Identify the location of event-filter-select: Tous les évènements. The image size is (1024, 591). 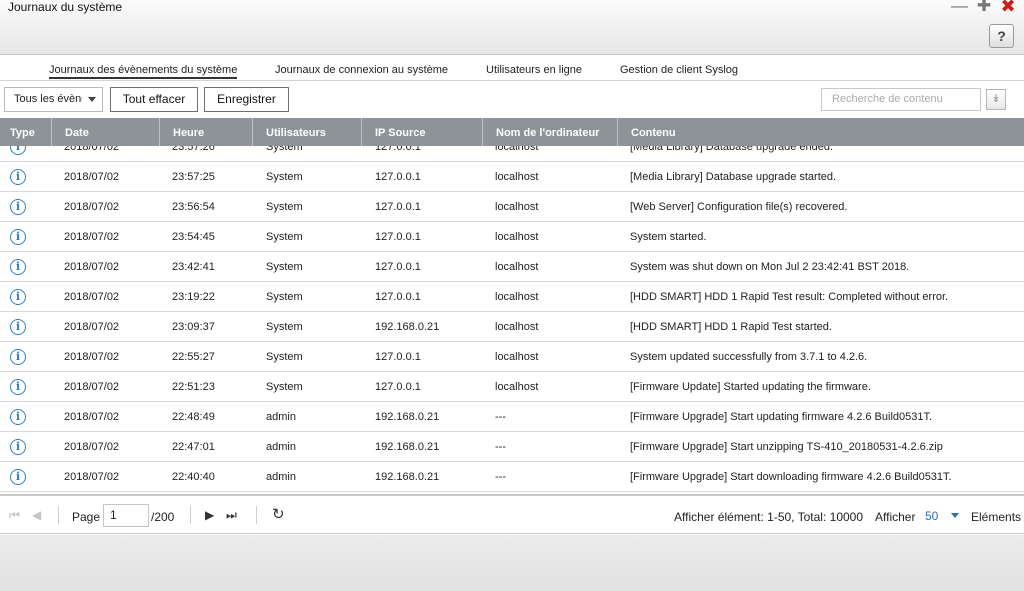
(53, 99).